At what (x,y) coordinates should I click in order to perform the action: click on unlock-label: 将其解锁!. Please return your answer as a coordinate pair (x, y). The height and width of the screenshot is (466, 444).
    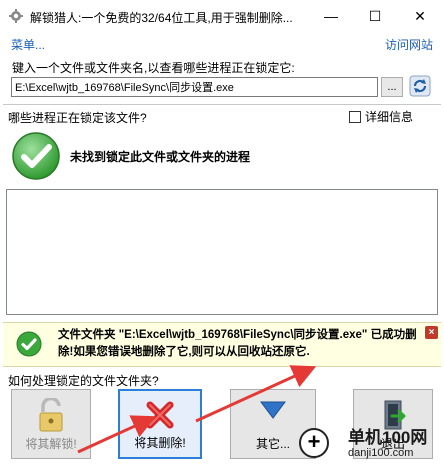
    Looking at the image, I should click on (51, 444).